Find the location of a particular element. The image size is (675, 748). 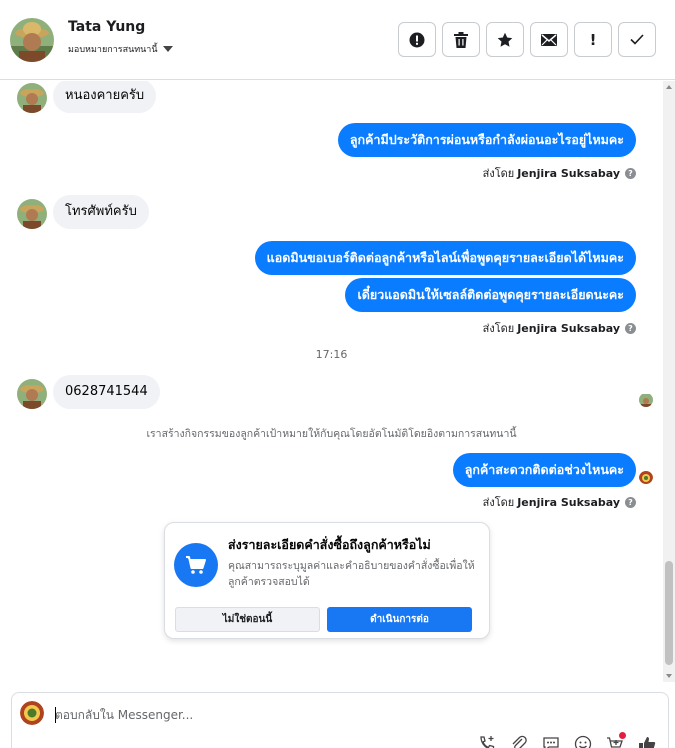

continue-button: ดำเนินการต่อ is located at coordinates (399, 619).